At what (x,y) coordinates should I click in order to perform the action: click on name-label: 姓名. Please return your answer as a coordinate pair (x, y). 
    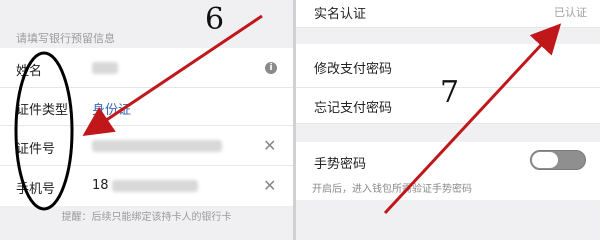
    Looking at the image, I should click on (29, 71).